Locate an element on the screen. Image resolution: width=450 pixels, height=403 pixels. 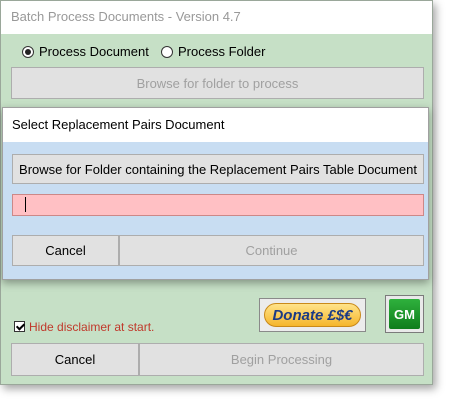
radio-process-document: Process Document is located at coordinates (85, 51).